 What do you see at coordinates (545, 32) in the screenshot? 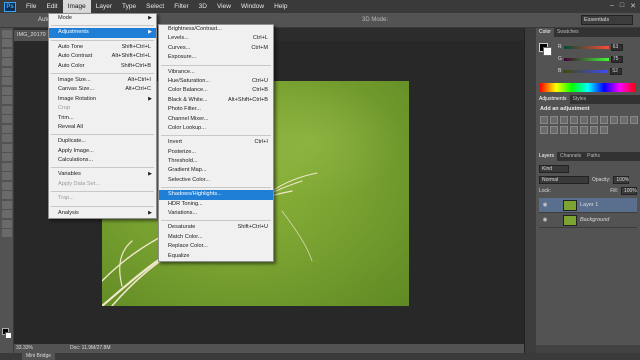
I see `tab-color: Color` at bounding box center [545, 32].